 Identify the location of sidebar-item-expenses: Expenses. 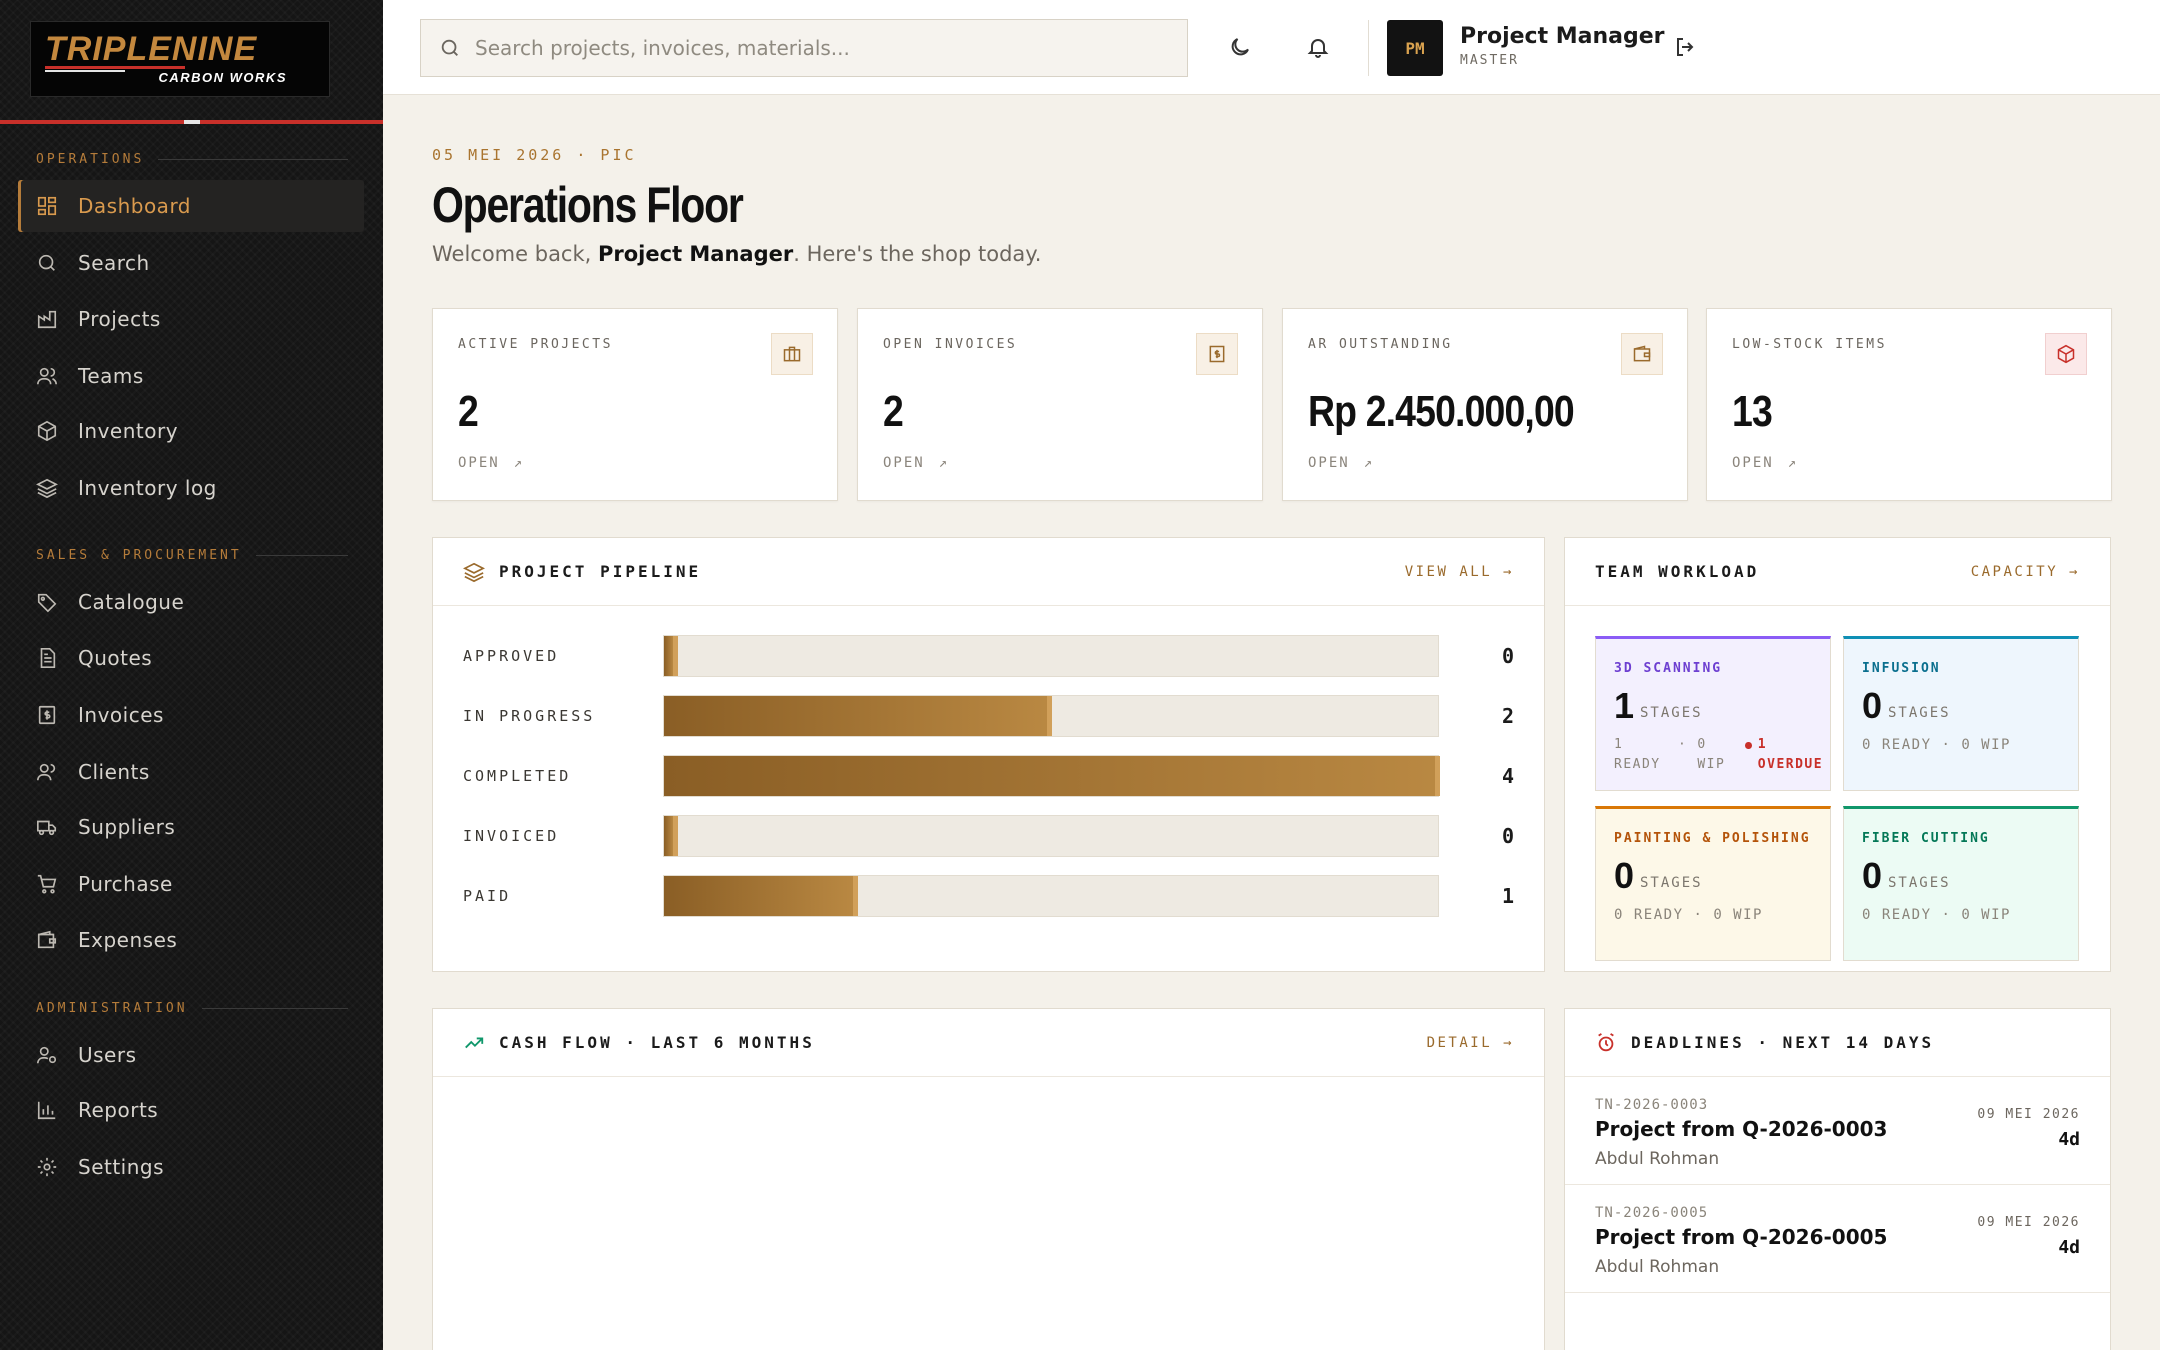
(191, 940).